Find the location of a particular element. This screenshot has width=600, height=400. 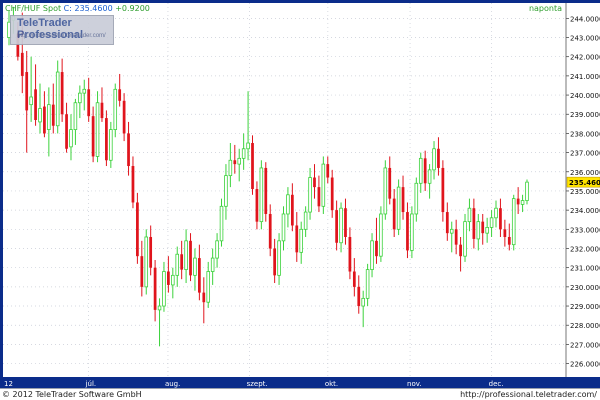

y-tick-label: 242.0000 is located at coordinates (585, 58).